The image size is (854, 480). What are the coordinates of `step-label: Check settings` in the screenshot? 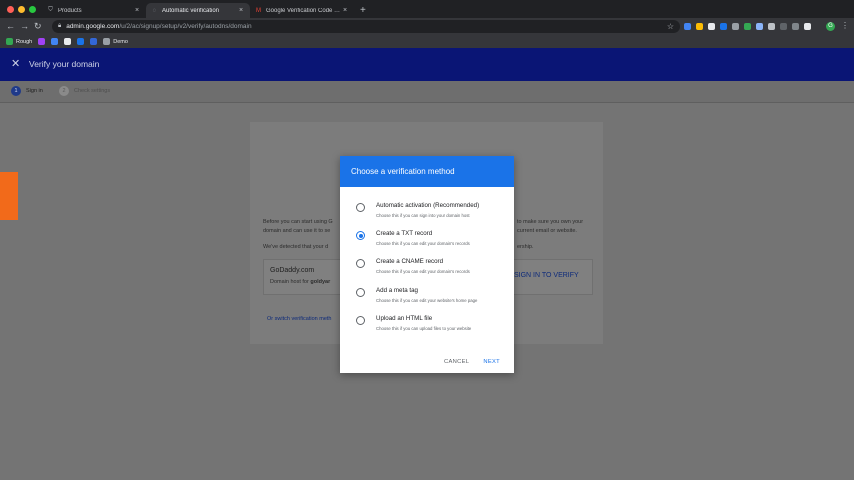 It's located at (92, 91).